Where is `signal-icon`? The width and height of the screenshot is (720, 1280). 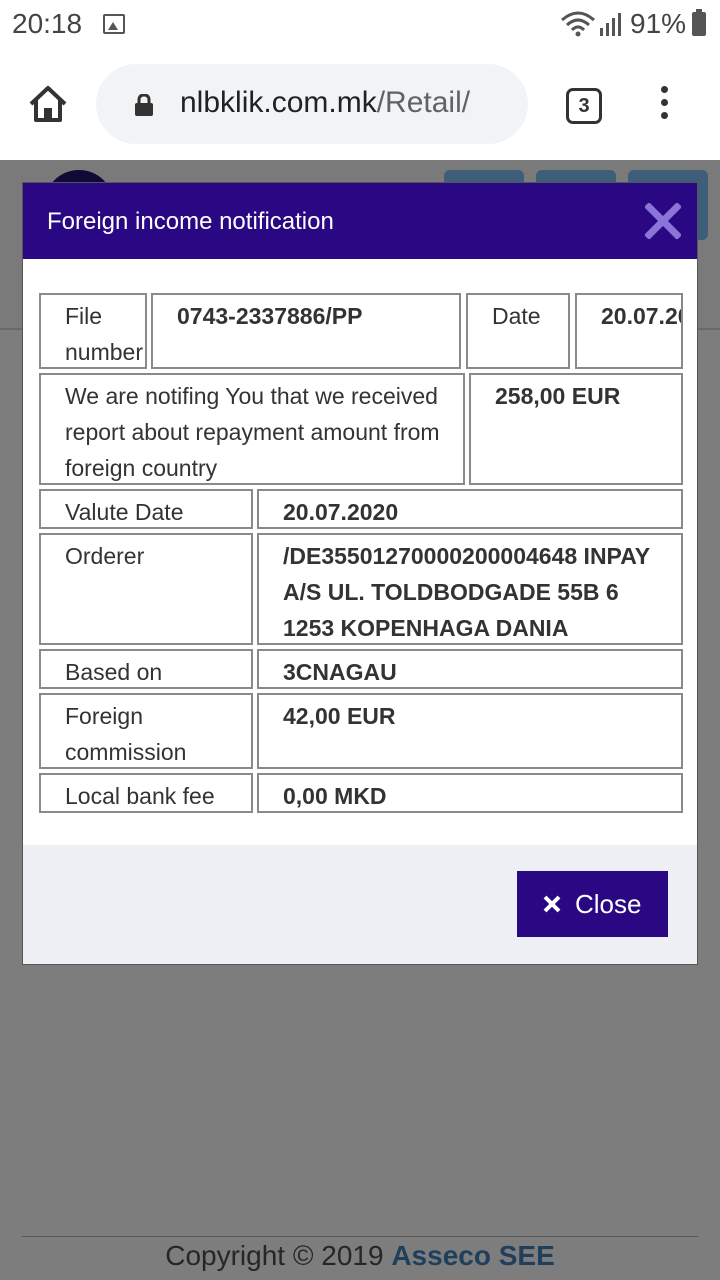 signal-icon is located at coordinates (610, 24).